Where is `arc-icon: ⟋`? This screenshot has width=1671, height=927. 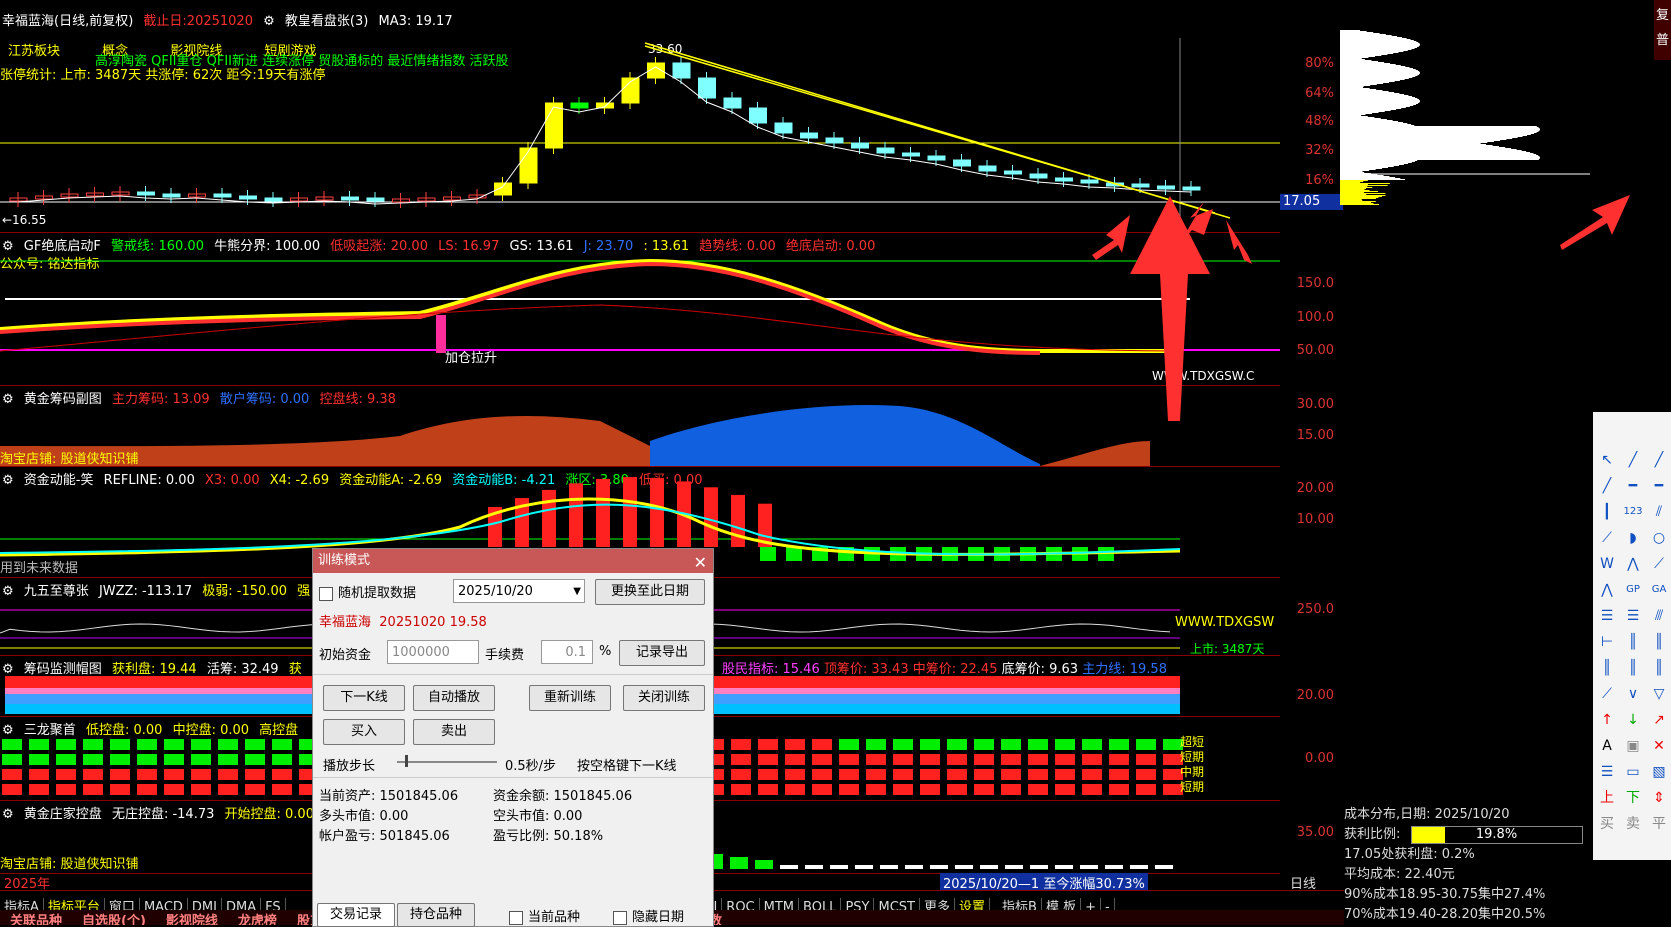
arc-icon: ⟋ is located at coordinates (1607, 538).